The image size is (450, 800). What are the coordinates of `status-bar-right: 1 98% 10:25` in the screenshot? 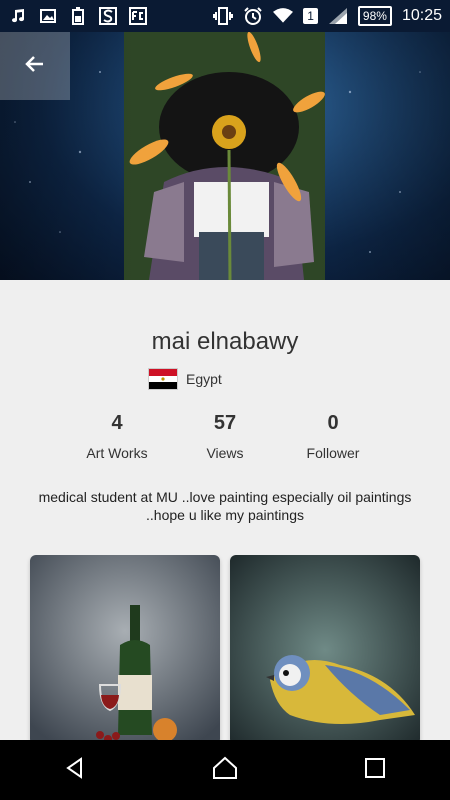 It's located at (327, 16).